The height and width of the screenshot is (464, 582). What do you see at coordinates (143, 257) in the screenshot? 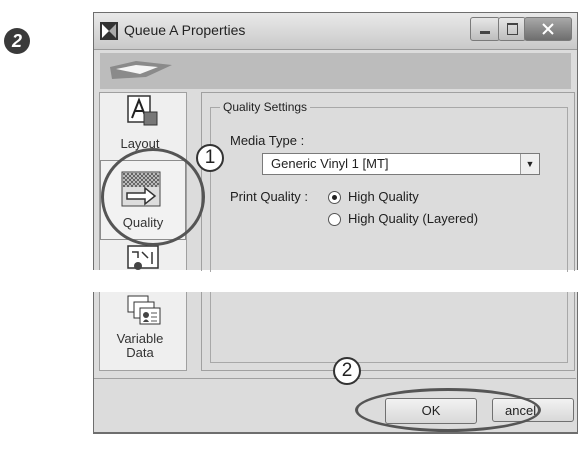
I see `cut-icon` at bounding box center [143, 257].